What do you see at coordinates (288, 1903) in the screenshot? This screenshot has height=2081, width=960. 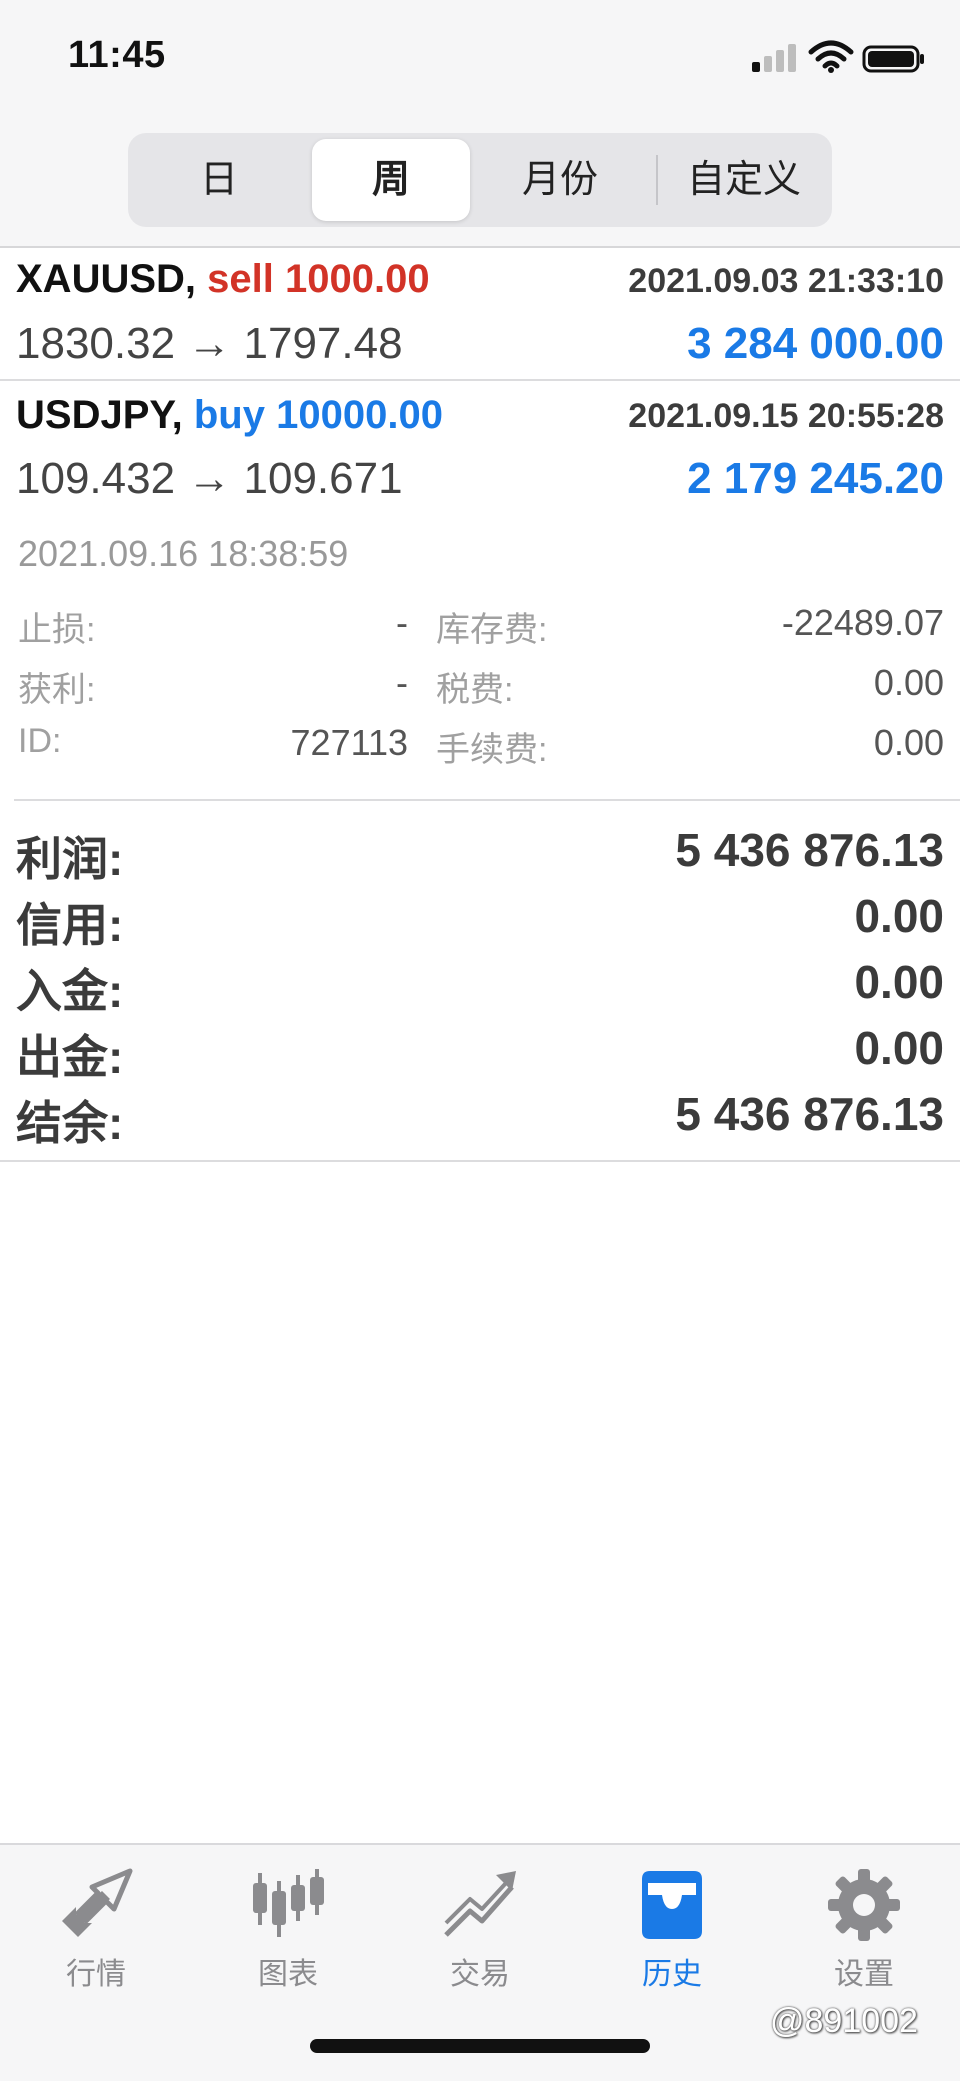 I see `candlestick-chart-icon` at bounding box center [288, 1903].